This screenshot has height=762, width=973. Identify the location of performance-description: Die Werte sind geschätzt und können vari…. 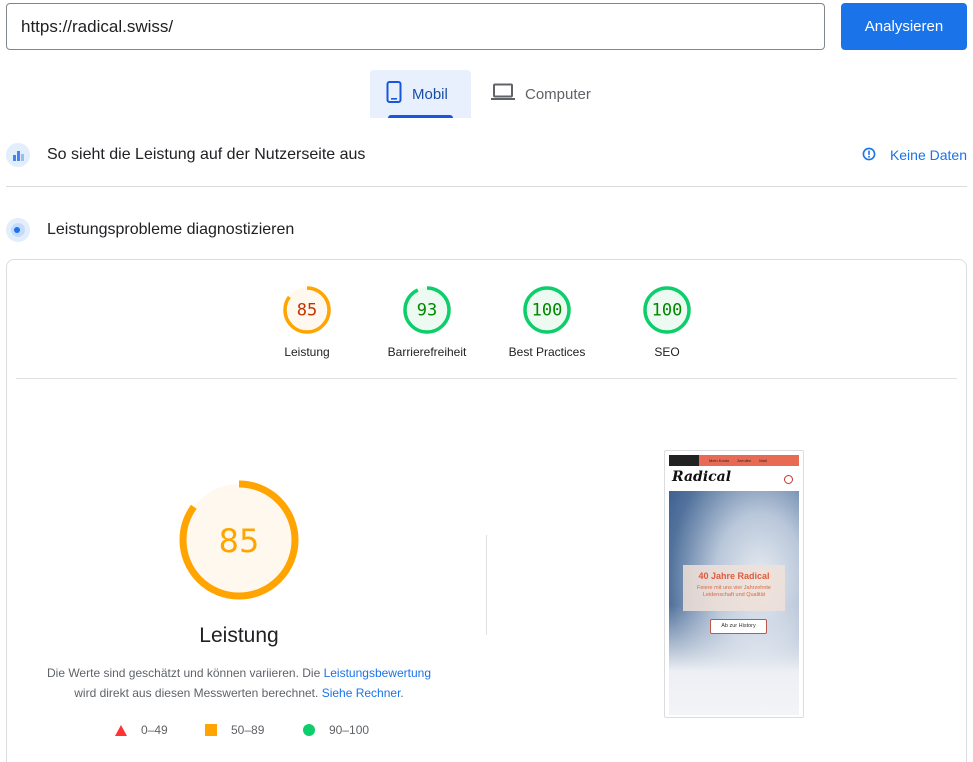
(238, 683).